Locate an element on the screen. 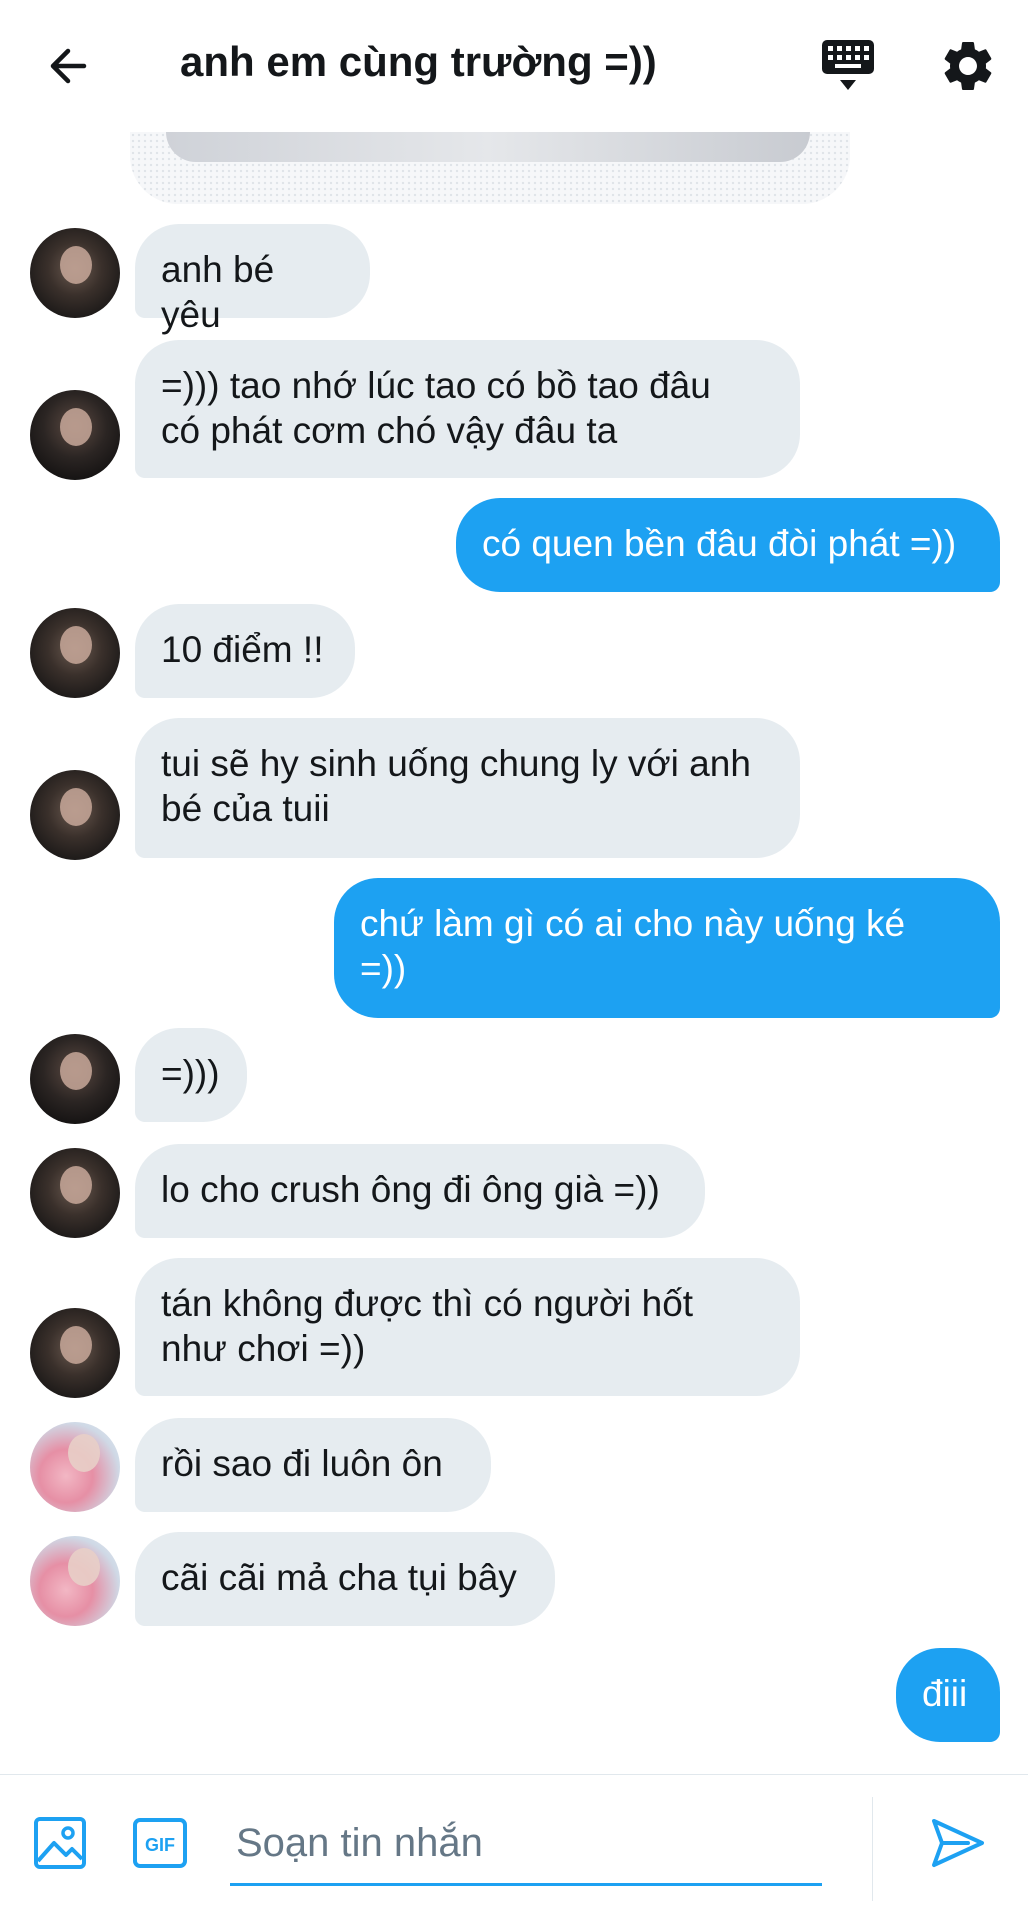 The width and height of the screenshot is (1028, 1921). gif-icon: GIF is located at coordinates (160, 1843).